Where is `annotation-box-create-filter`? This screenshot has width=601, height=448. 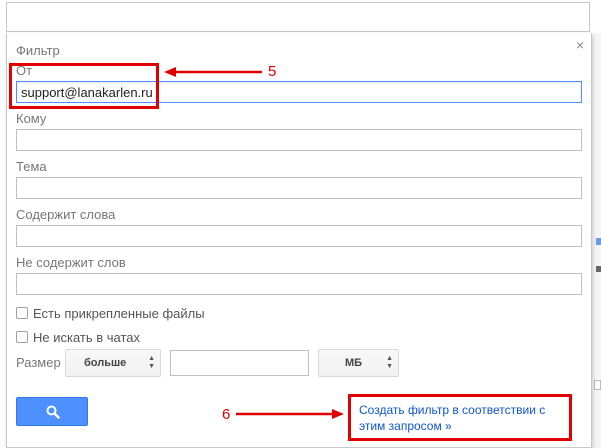 annotation-box-create-filter is located at coordinates (460, 417).